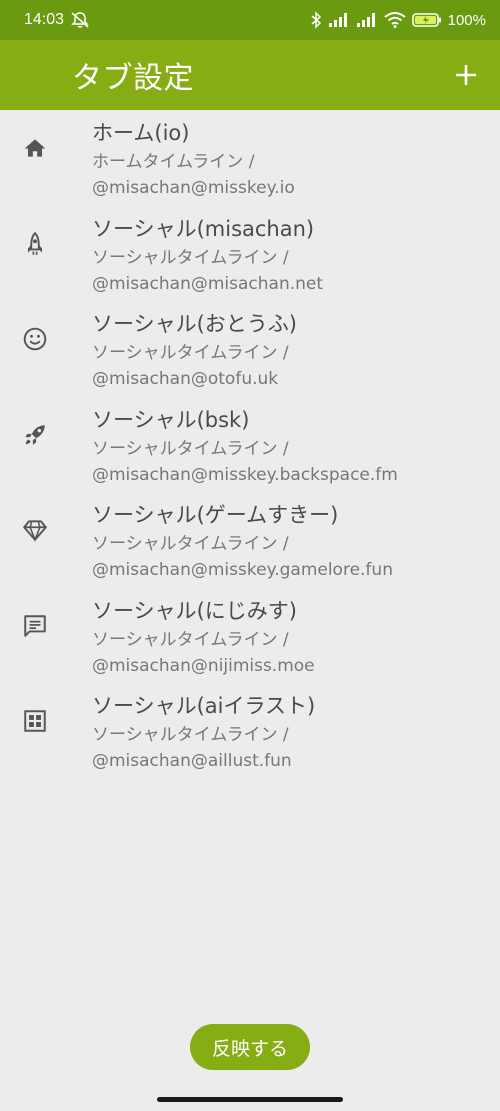 The image size is (500, 1111). What do you see at coordinates (193, 188) in the screenshot?
I see `tab-account: @misachan@misskey.io` at bounding box center [193, 188].